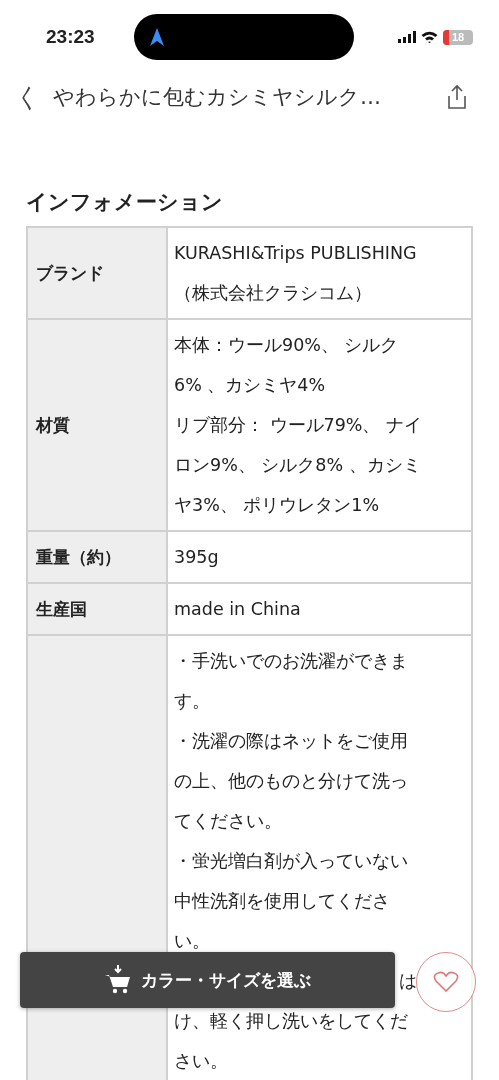 The image size is (499, 1080). Describe the element at coordinates (98, 426) in the screenshot. I see `table-header-cell: 材質` at that location.